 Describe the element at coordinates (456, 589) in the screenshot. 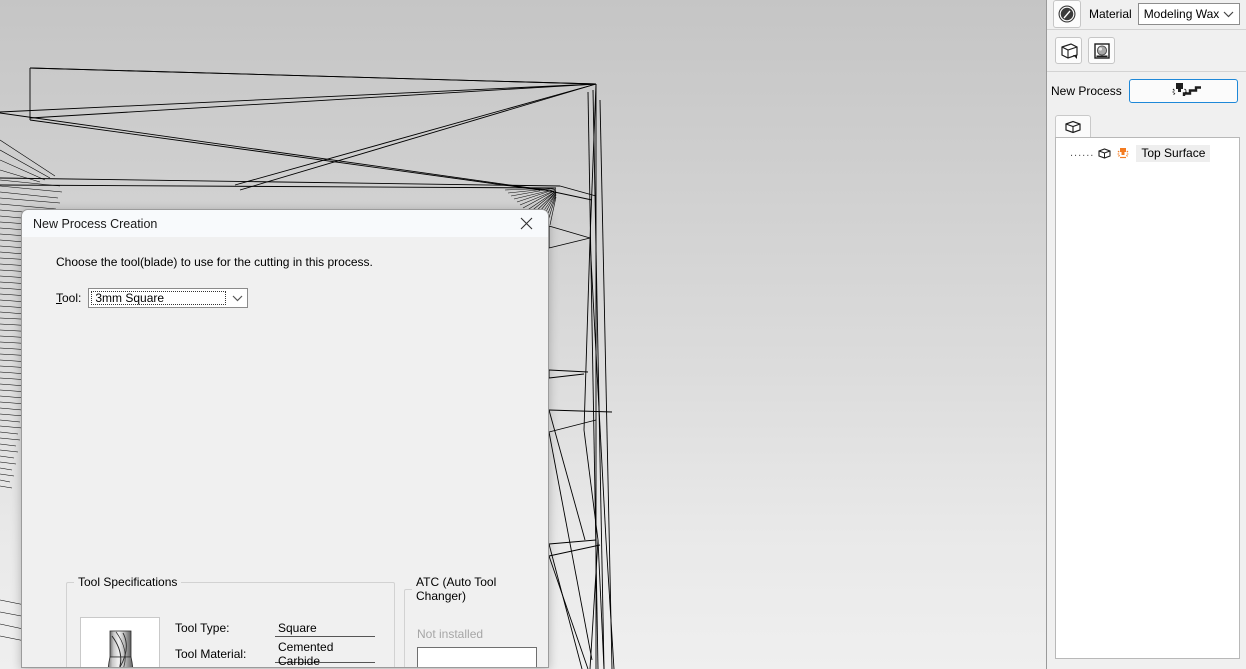

I see `atc-legend: ATC (Auto Tool Changer)` at that location.